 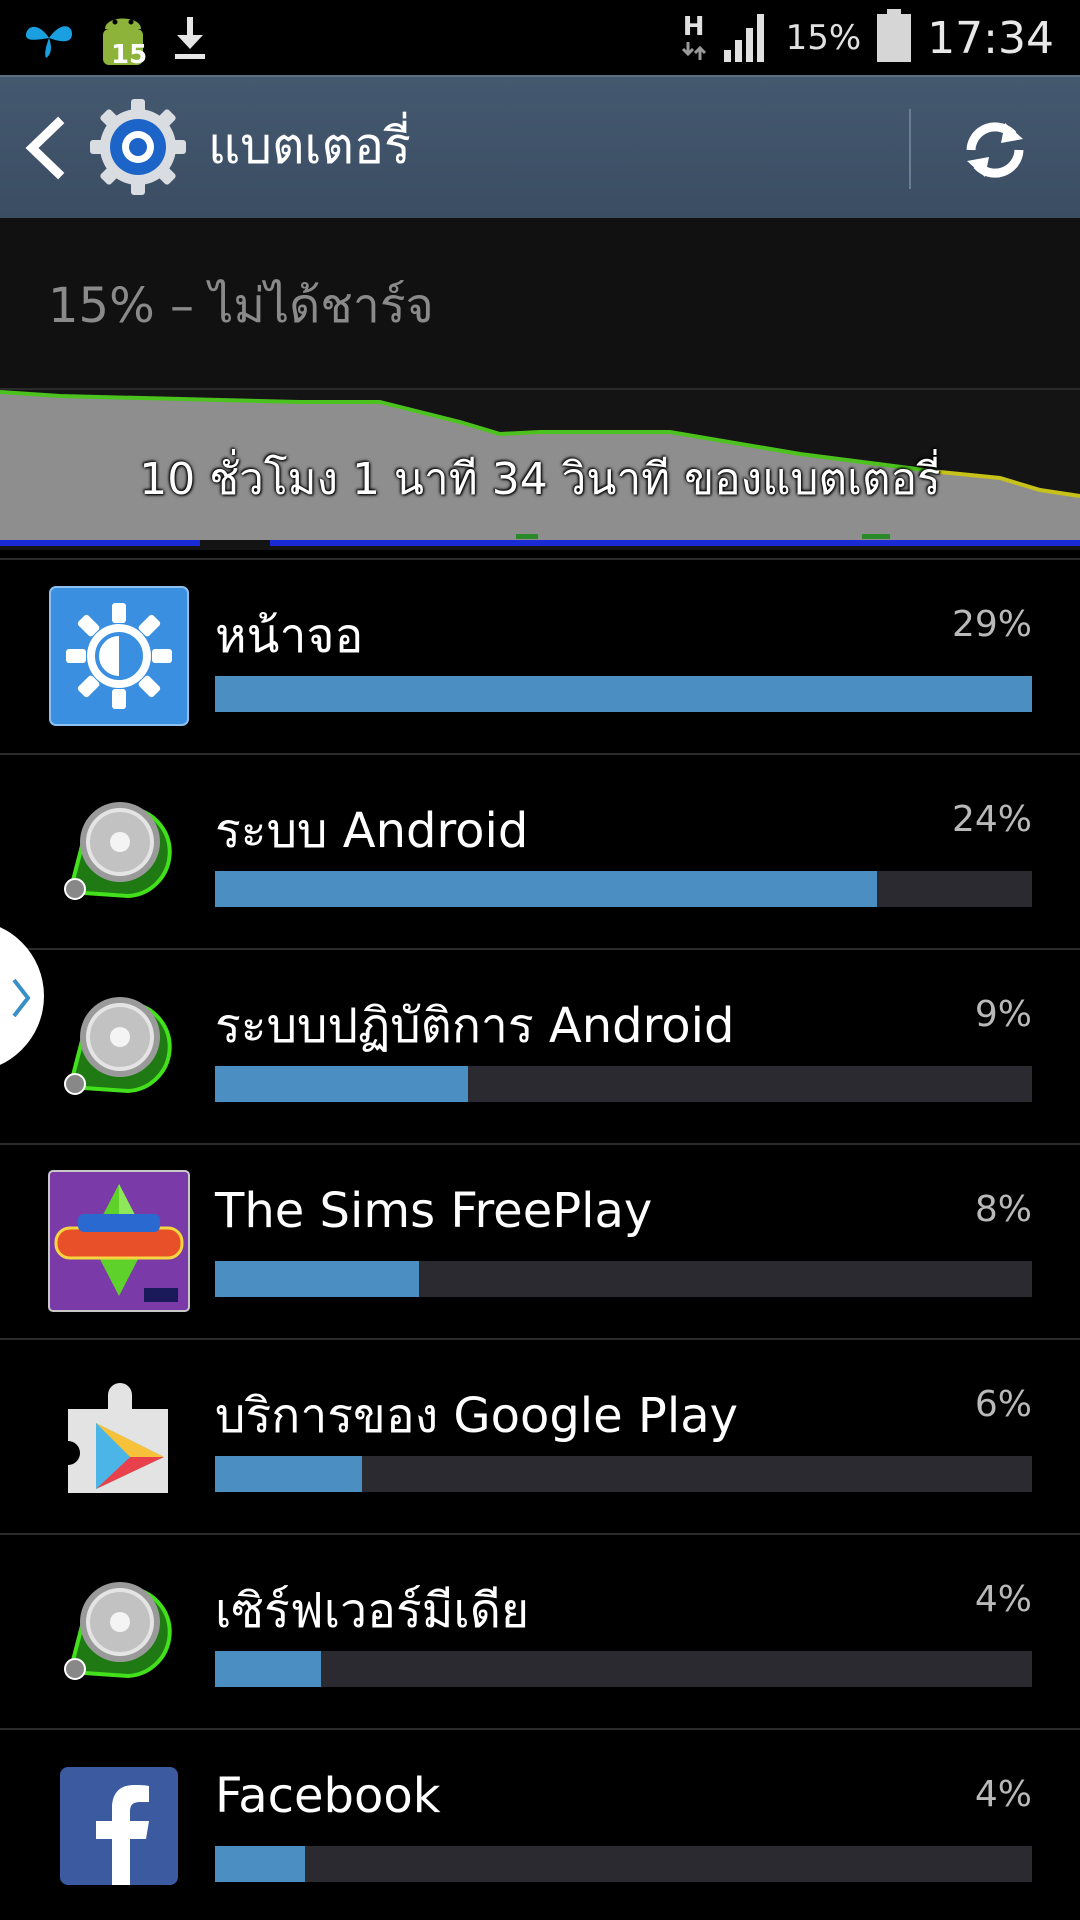 What do you see at coordinates (675, 543) in the screenshot?
I see `signal-bar-right` at bounding box center [675, 543].